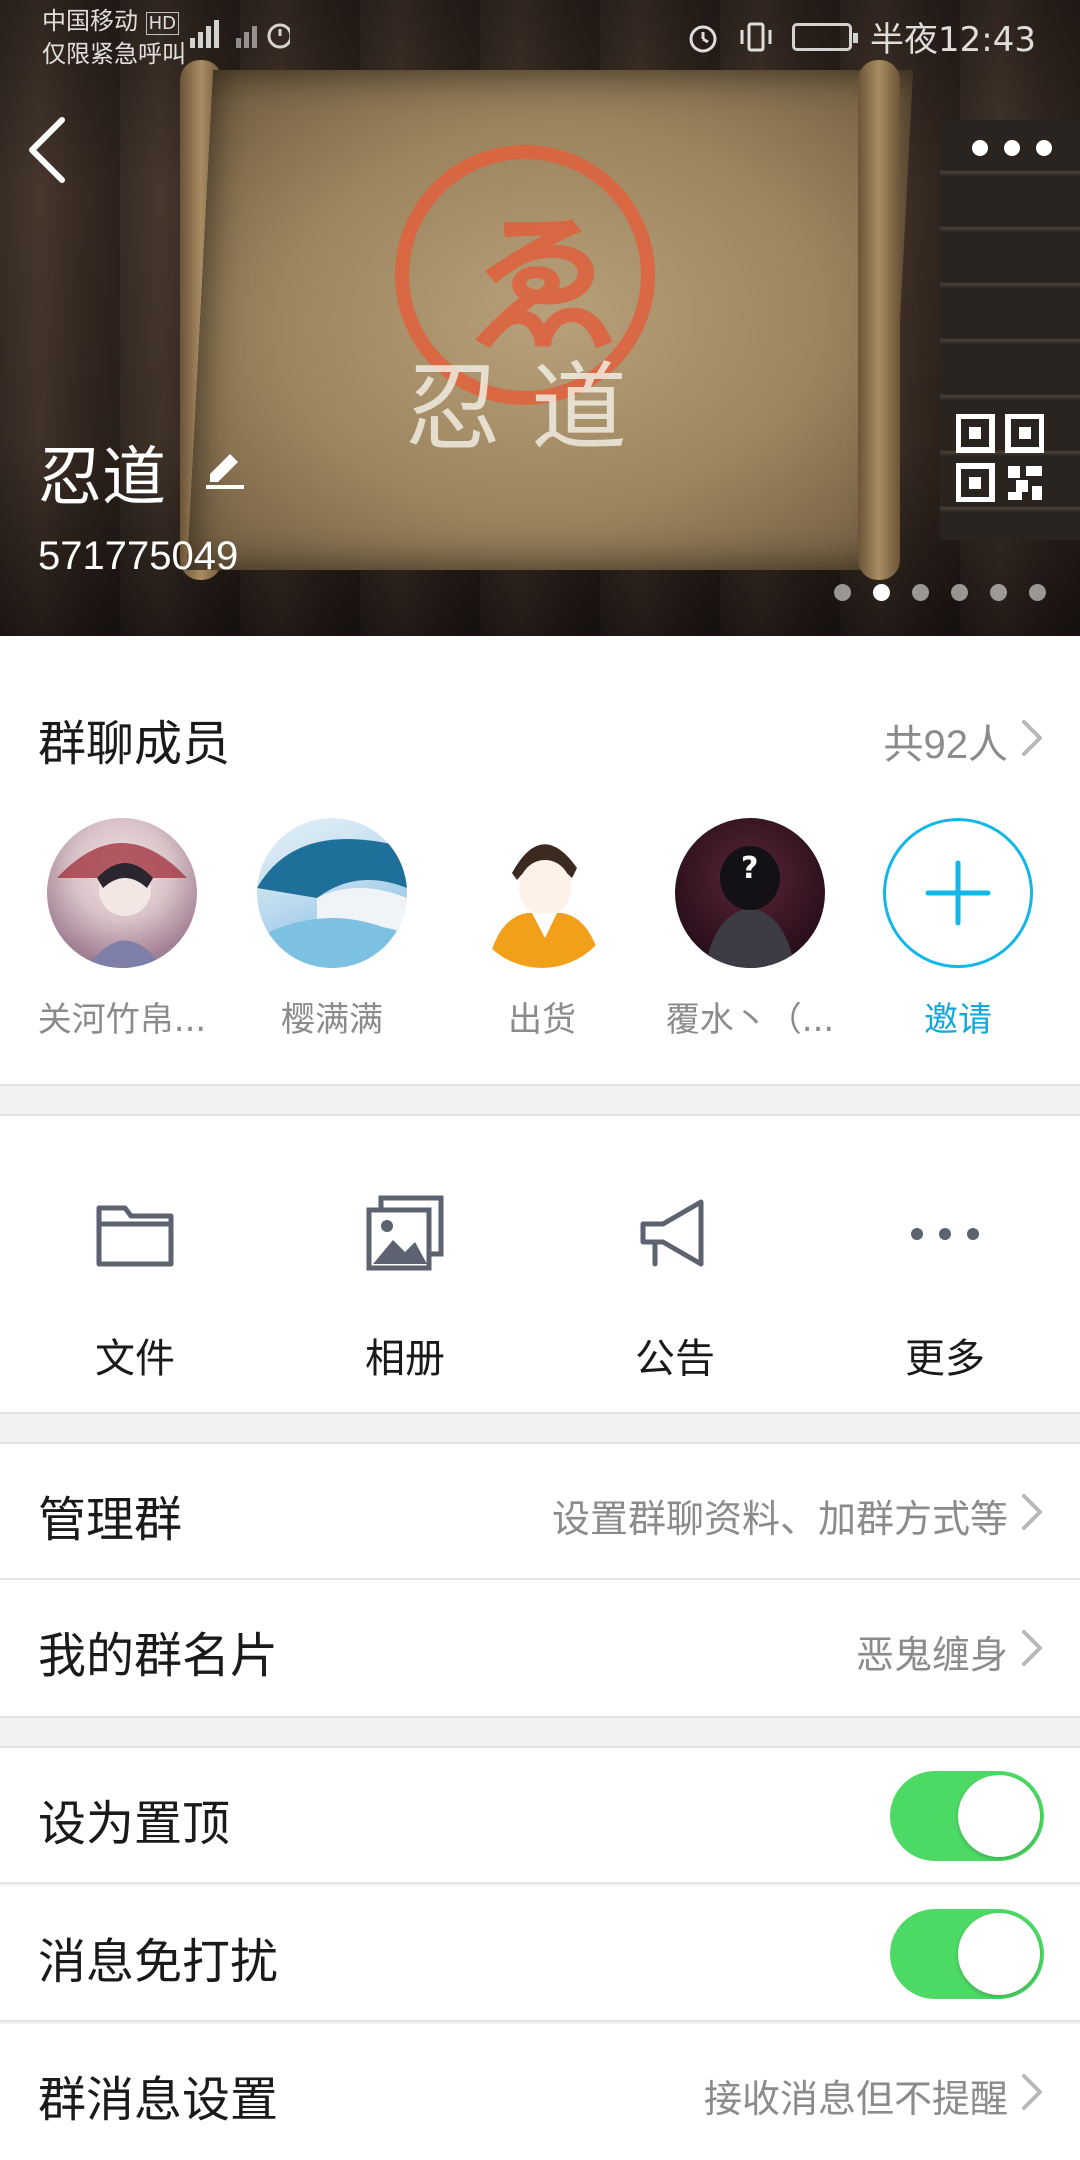 The image size is (1080, 2160). I want to click on carousel-dot-active, so click(881, 592).